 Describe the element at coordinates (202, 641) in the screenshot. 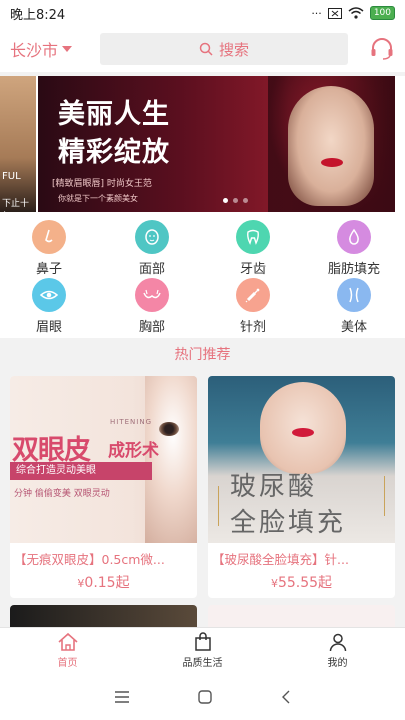

I see `shopping-bag-icon` at that location.